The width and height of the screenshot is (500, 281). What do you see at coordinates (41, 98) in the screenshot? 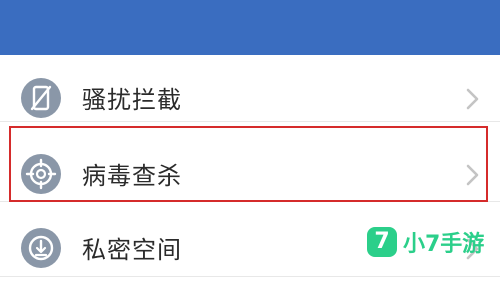
I see `phone-block-icon` at bounding box center [41, 98].